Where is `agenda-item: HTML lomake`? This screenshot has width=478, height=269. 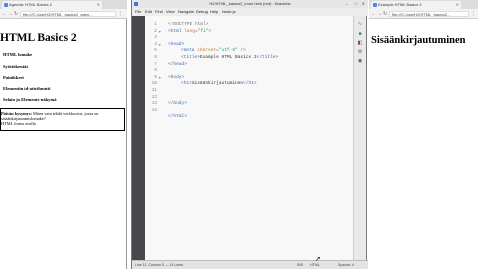
agenda-item: HTML lomake is located at coordinates (18, 54).